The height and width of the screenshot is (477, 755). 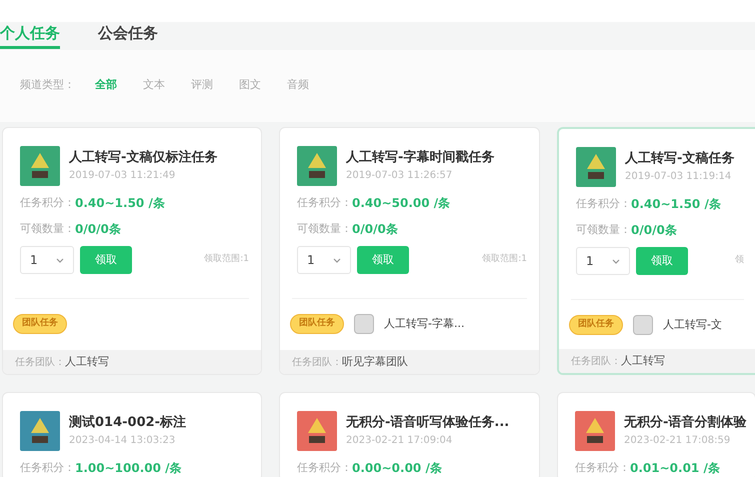 What do you see at coordinates (122, 176) in the screenshot?
I see `task-time: 2019-07-03 11:21:49` at bounding box center [122, 176].